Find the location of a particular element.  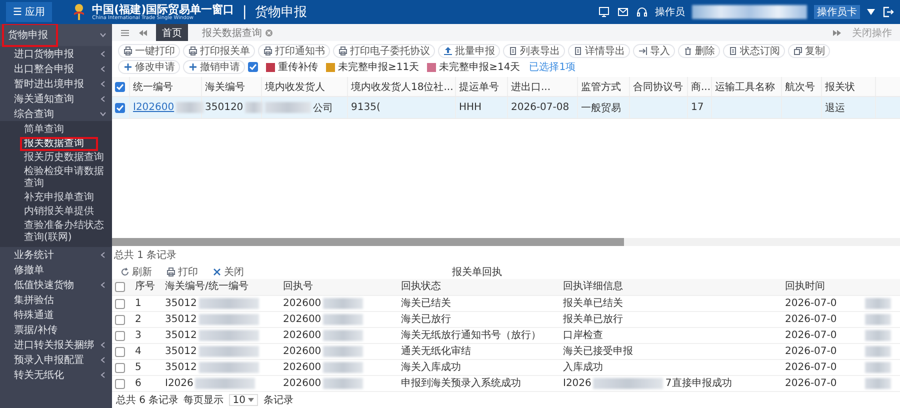

toolbar-button: 打印报关单 is located at coordinates (219, 51).